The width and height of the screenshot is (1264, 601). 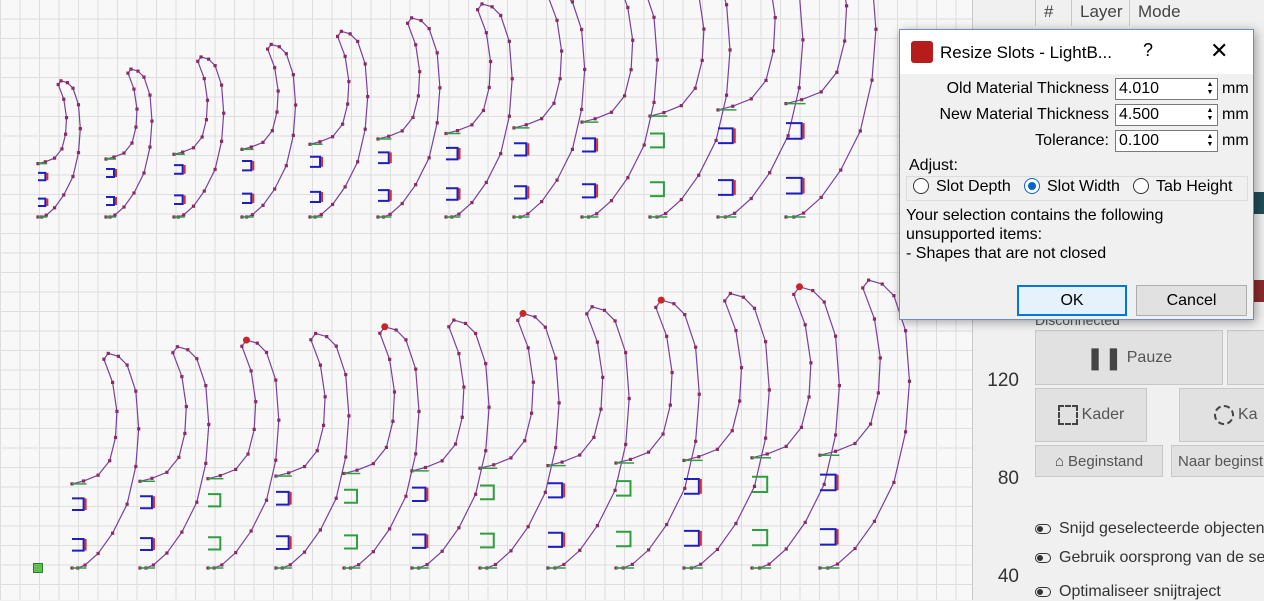 What do you see at coordinates (1128, 592) in the screenshot?
I see `option-optimize-path: Optimaliseer snijtraject` at bounding box center [1128, 592].